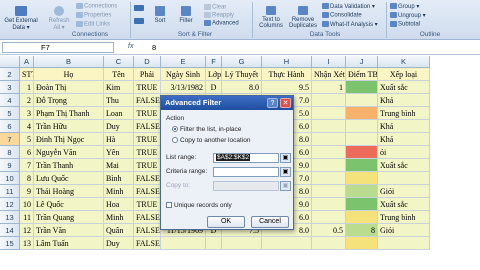 Image resolution: width=480 pixels, height=270 pixels. What do you see at coordinates (404, 74) in the screenshot?
I see `column-title-cell: Xếp loại` at bounding box center [404, 74].